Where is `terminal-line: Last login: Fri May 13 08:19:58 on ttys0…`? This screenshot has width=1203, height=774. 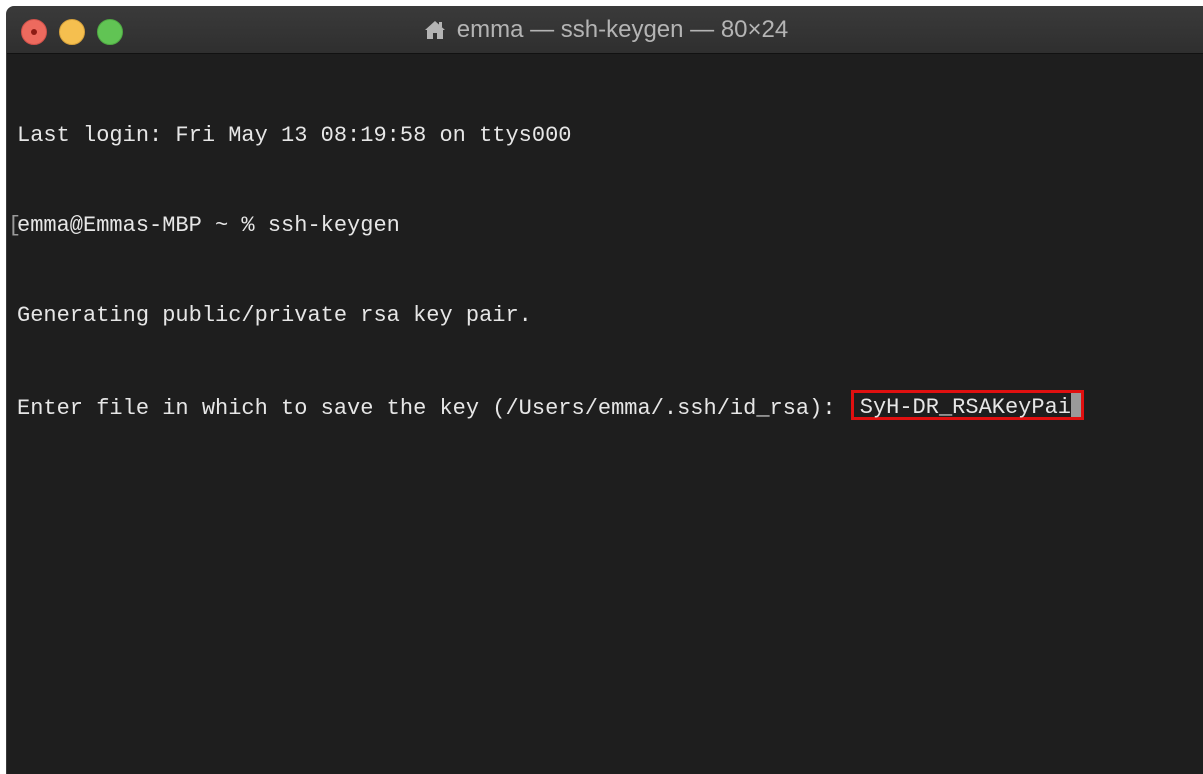
terminal-line: Last login: Fri May 13 08:19:58 on ttys0… is located at coordinates (294, 135).